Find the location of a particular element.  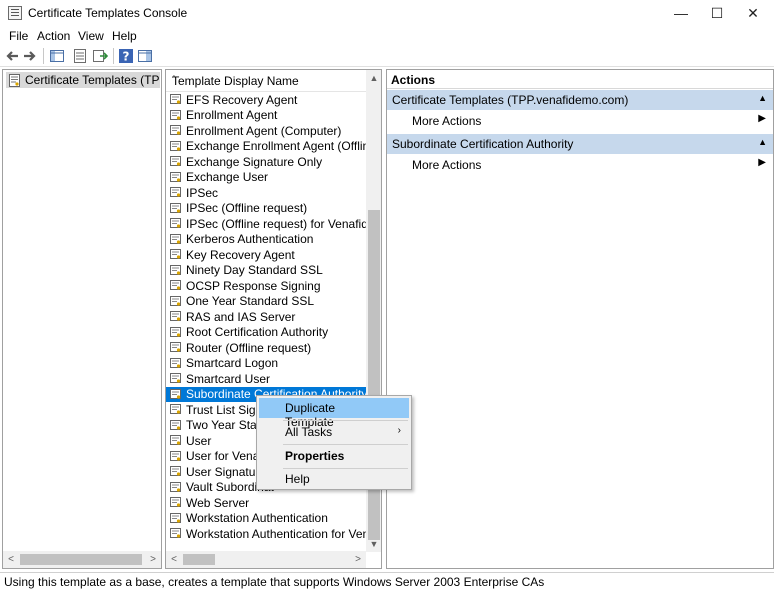

actions-section-subordinate-ca: Subordinate Certification Authority ▲ is located at coordinates (580, 144).